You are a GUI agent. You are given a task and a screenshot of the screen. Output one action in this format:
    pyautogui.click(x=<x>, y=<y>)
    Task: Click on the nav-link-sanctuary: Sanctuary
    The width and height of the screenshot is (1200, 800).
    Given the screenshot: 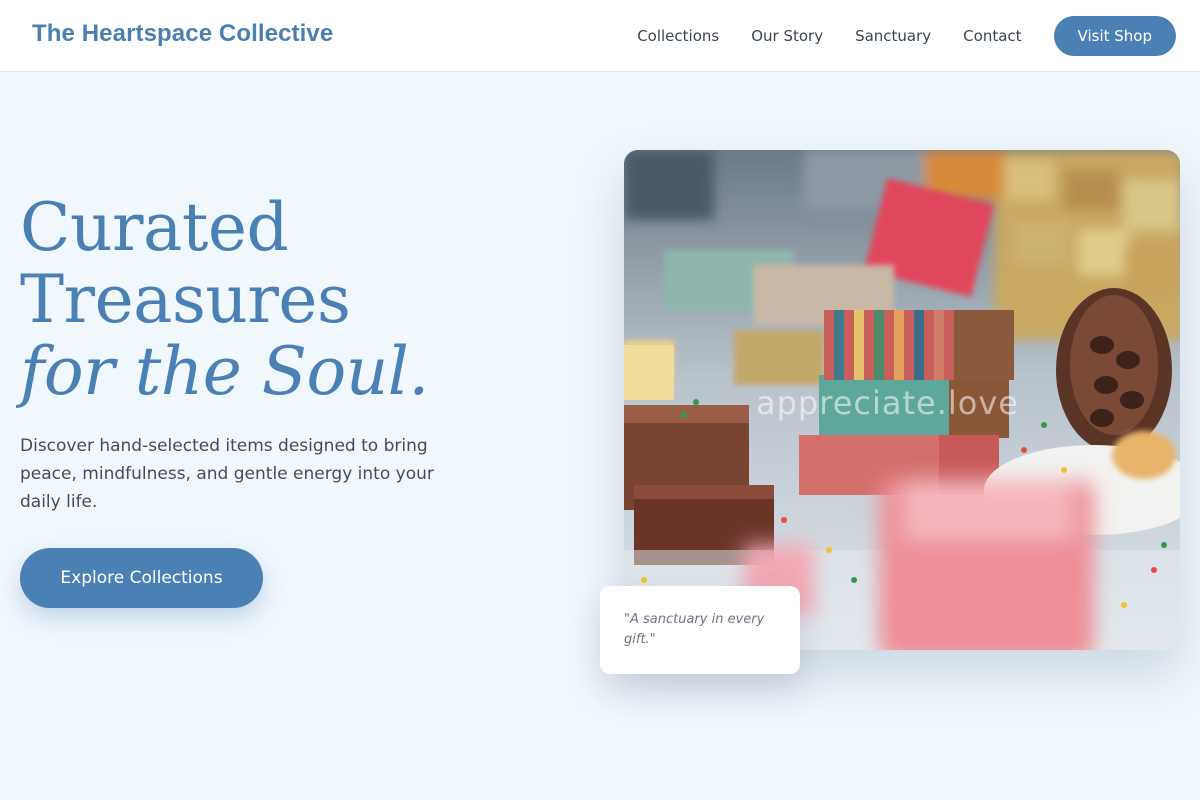 What is the action you would take?
    pyautogui.click(x=893, y=36)
    